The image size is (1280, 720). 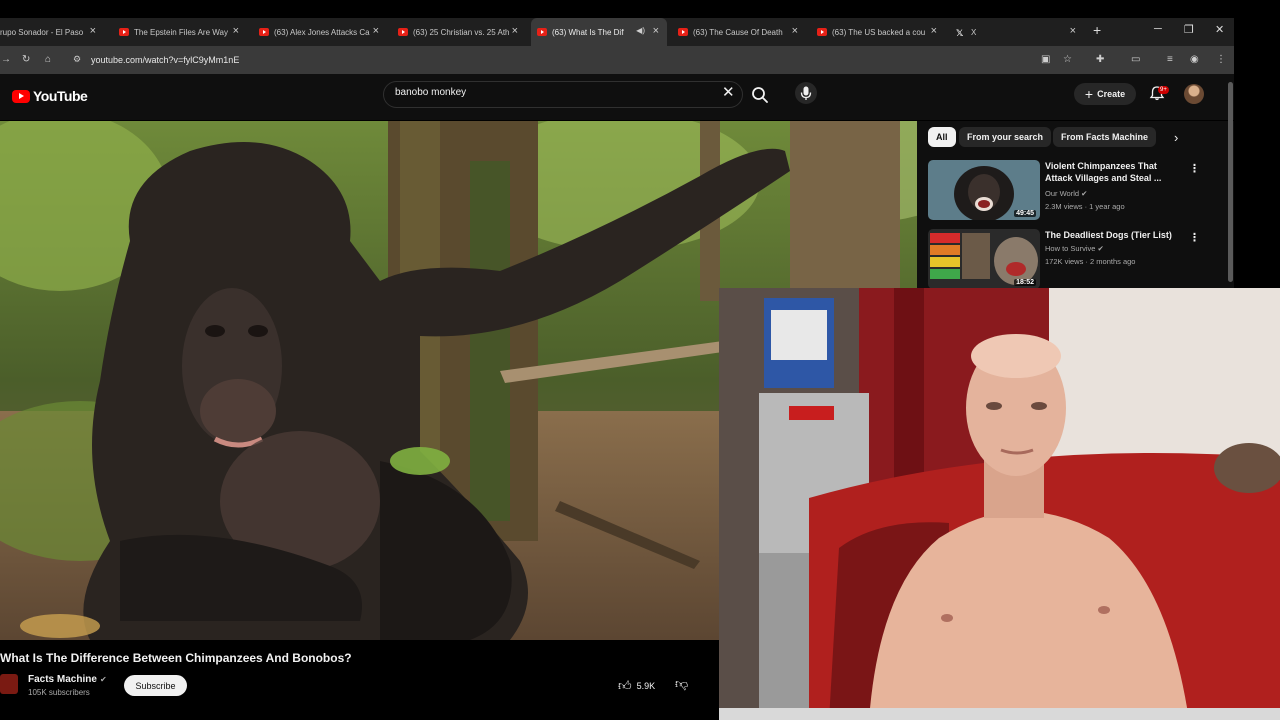 What do you see at coordinates (461, 32) in the screenshot?
I see `tab-title: (63) 25 Christian vs. 25 Ath` at bounding box center [461, 32].